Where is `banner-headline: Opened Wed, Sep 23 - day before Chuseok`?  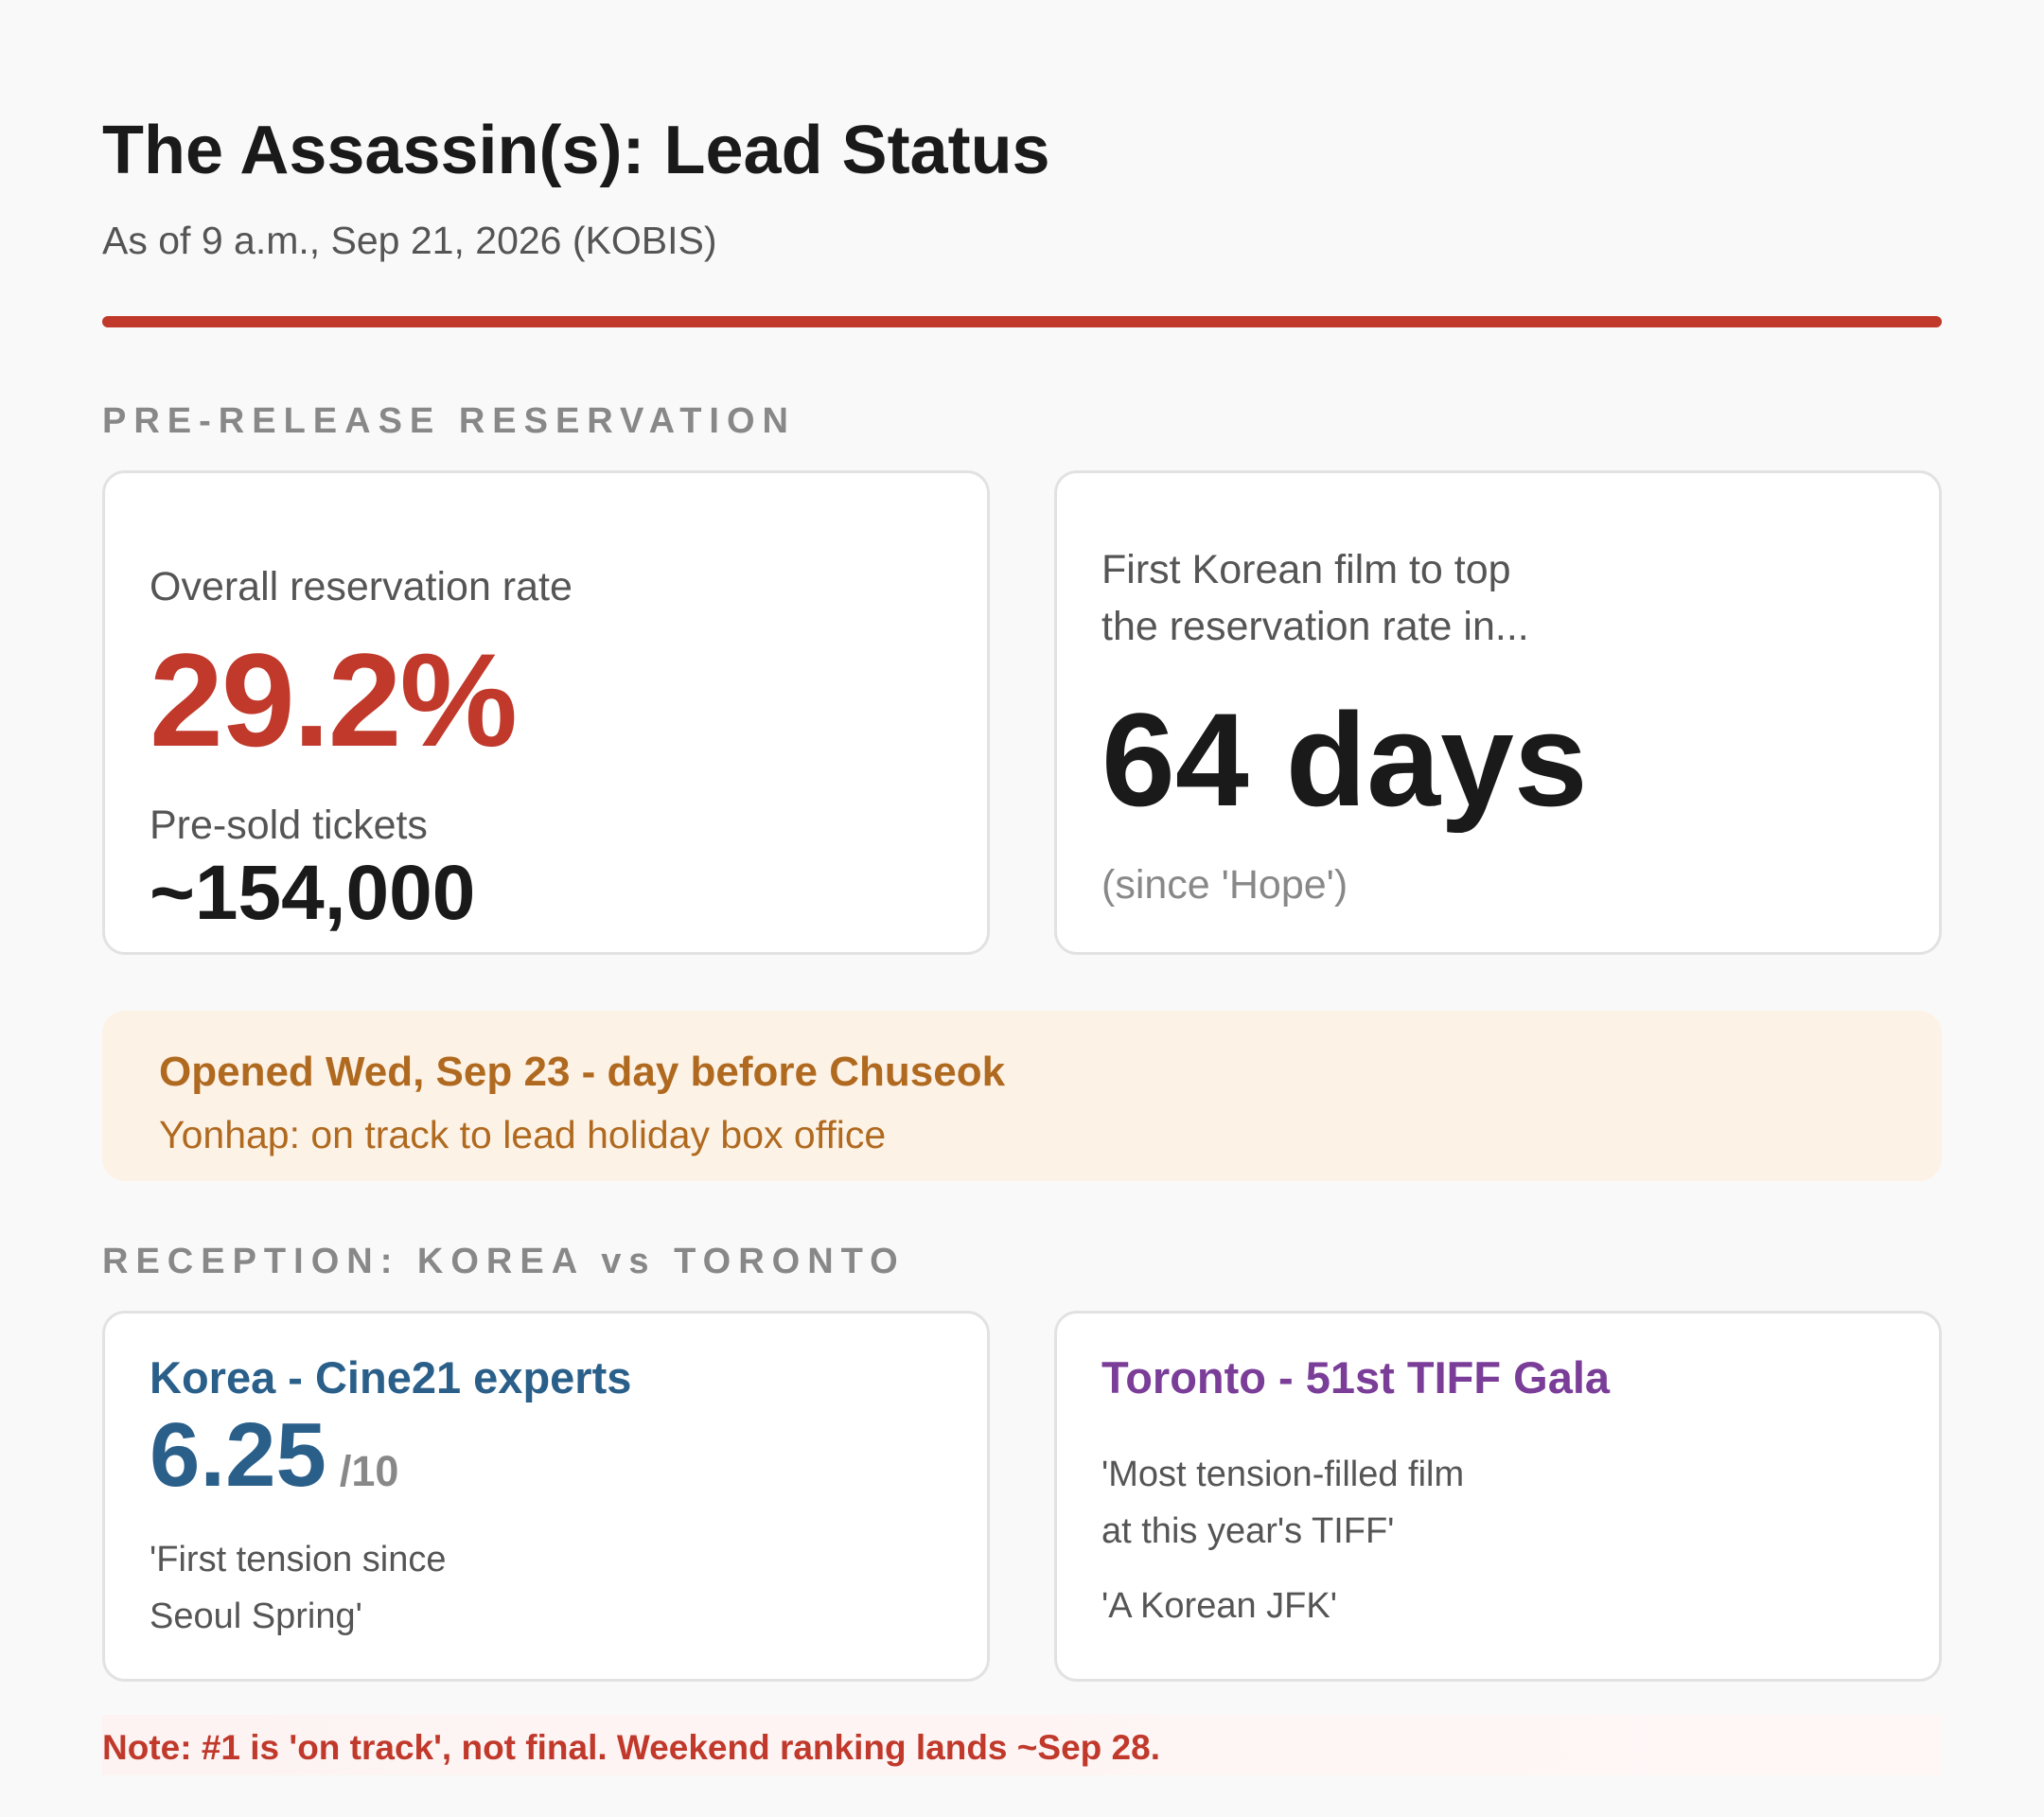 banner-headline: Opened Wed, Sep 23 - day before Chuseok is located at coordinates (582, 1072).